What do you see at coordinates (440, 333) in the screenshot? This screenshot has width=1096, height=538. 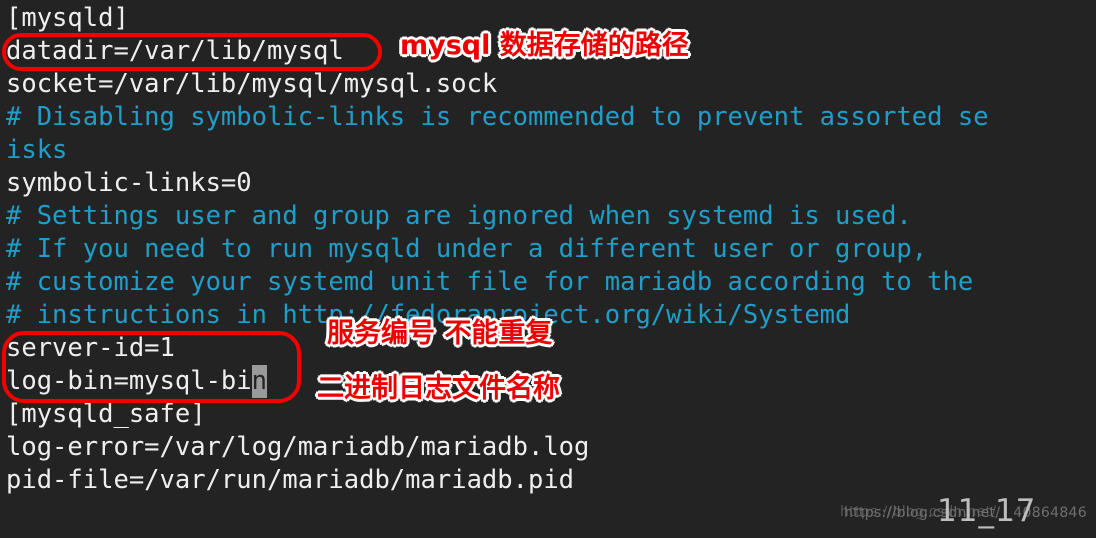 I see `annotation-server-id: 服务编号 不能重复` at bounding box center [440, 333].